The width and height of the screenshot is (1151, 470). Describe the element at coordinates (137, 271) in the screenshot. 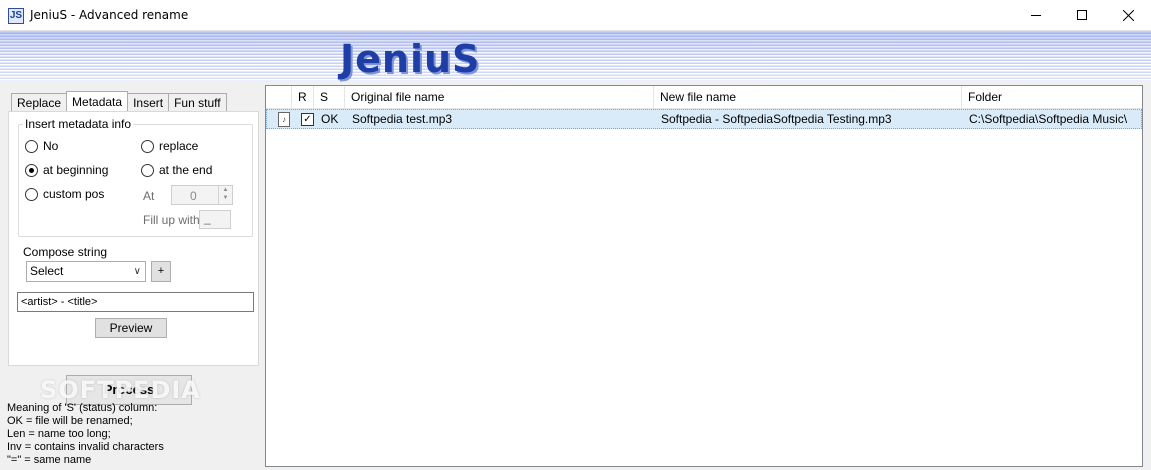

I see `chevron-down-icon: ∨` at that location.